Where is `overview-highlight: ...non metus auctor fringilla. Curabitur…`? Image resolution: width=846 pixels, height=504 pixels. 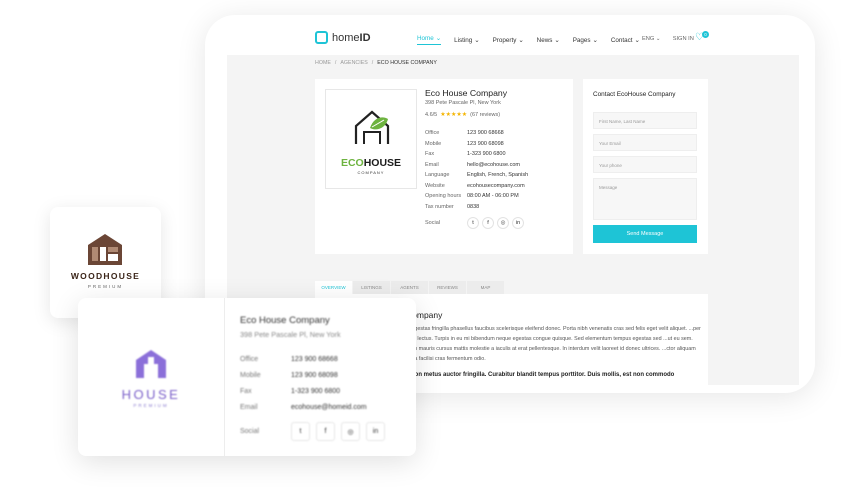 overview-highlight: ...non metus auctor fringilla. Curabitur… is located at coordinates (540, 375).